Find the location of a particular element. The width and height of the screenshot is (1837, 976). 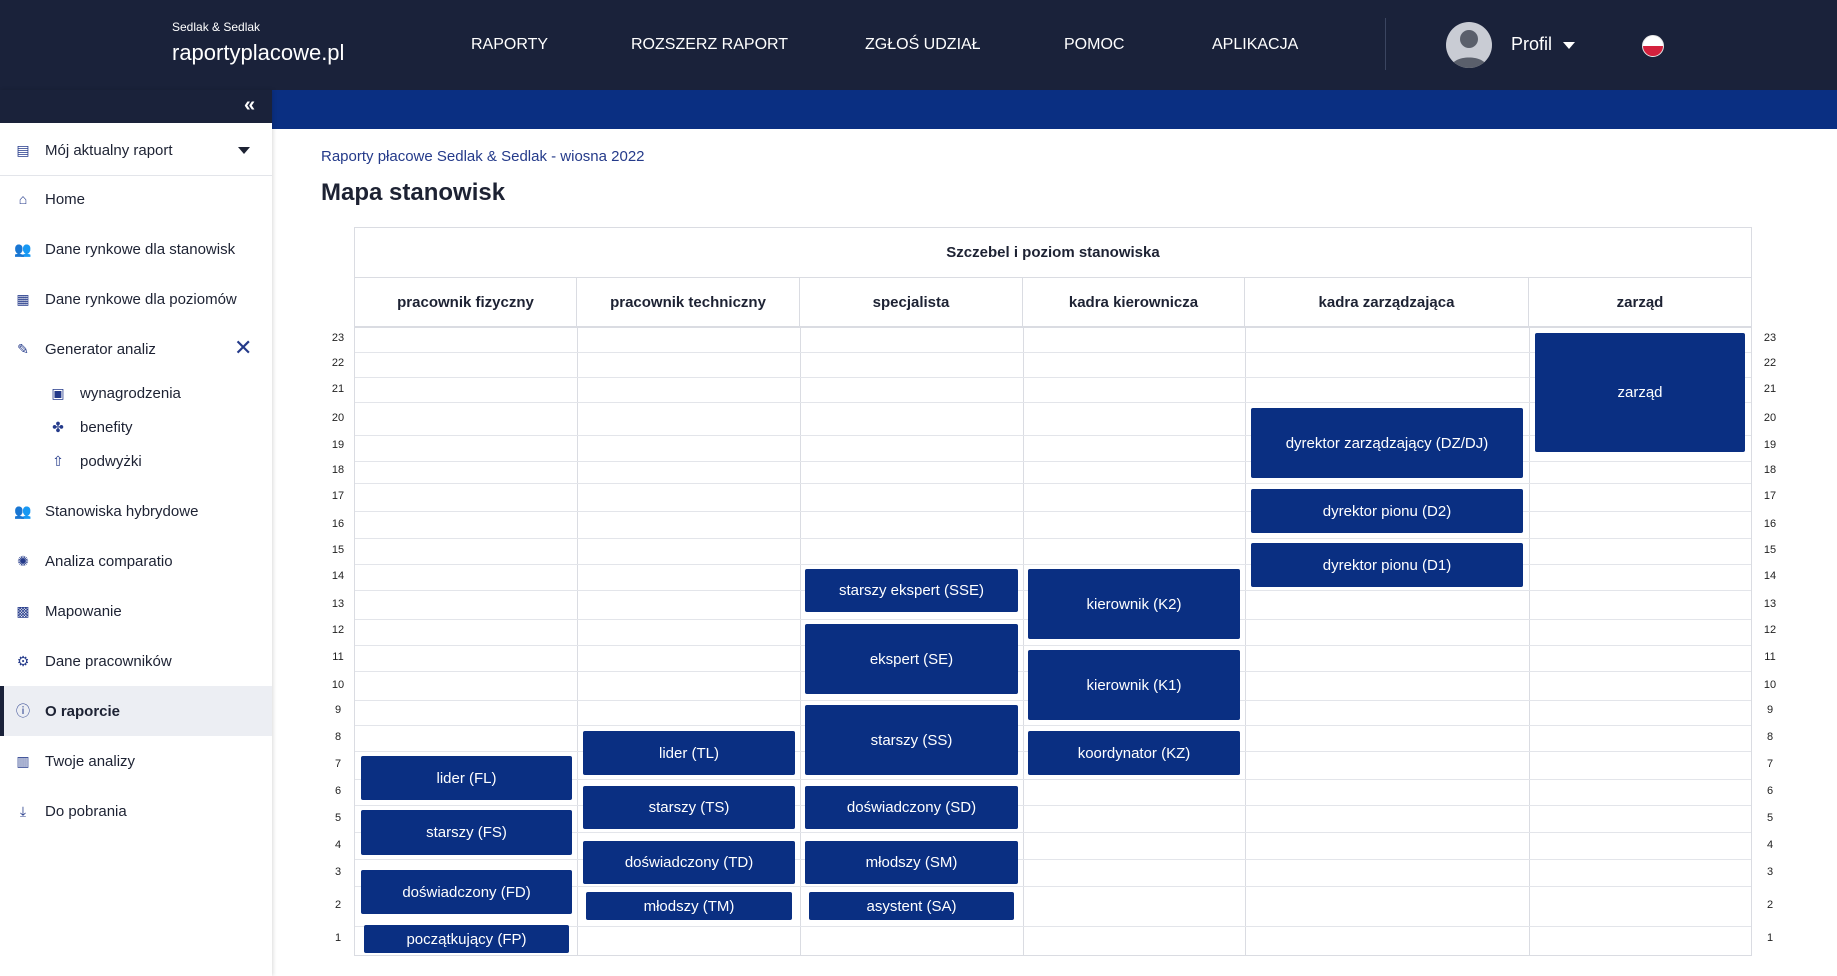

sidebar-item-about-report: ⓘ O raporcie is located at coordinates (136, 711).